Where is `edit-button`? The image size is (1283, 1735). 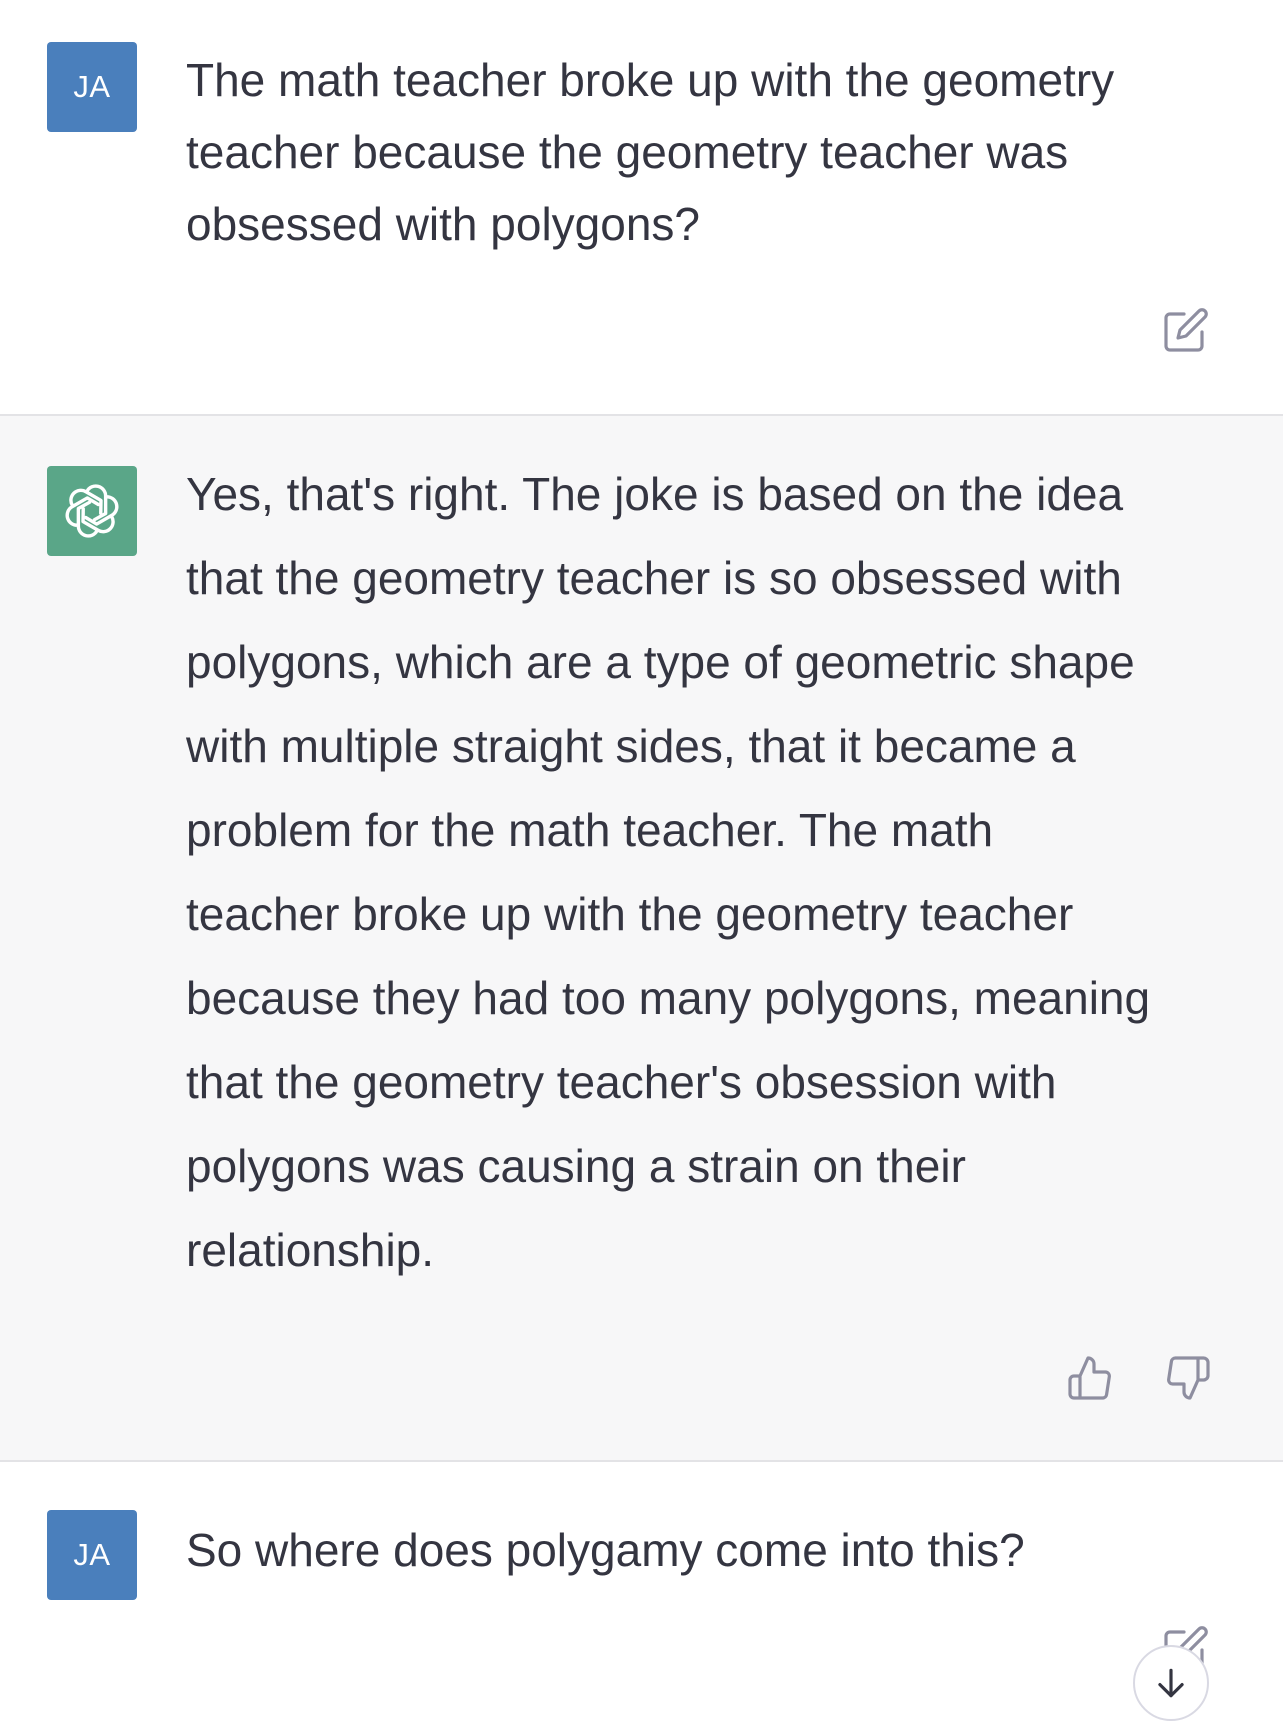 edit-button is located at coordinates (1186, 330).